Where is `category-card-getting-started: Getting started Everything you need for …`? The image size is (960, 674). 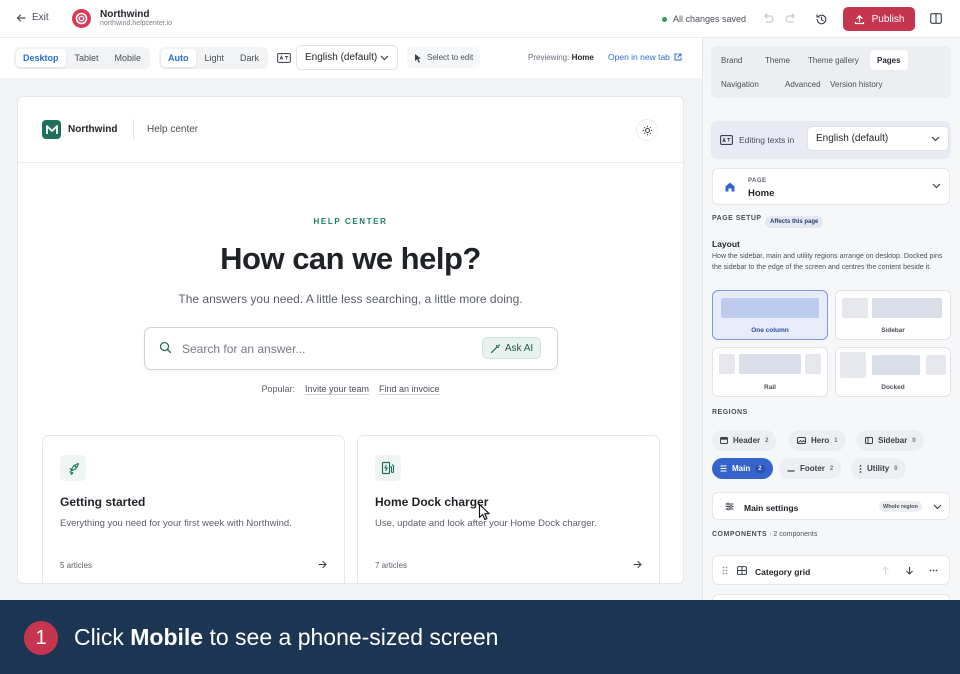 category-card-getting-started: Getting started Everything you need for … is located at coordinates (193, 509).